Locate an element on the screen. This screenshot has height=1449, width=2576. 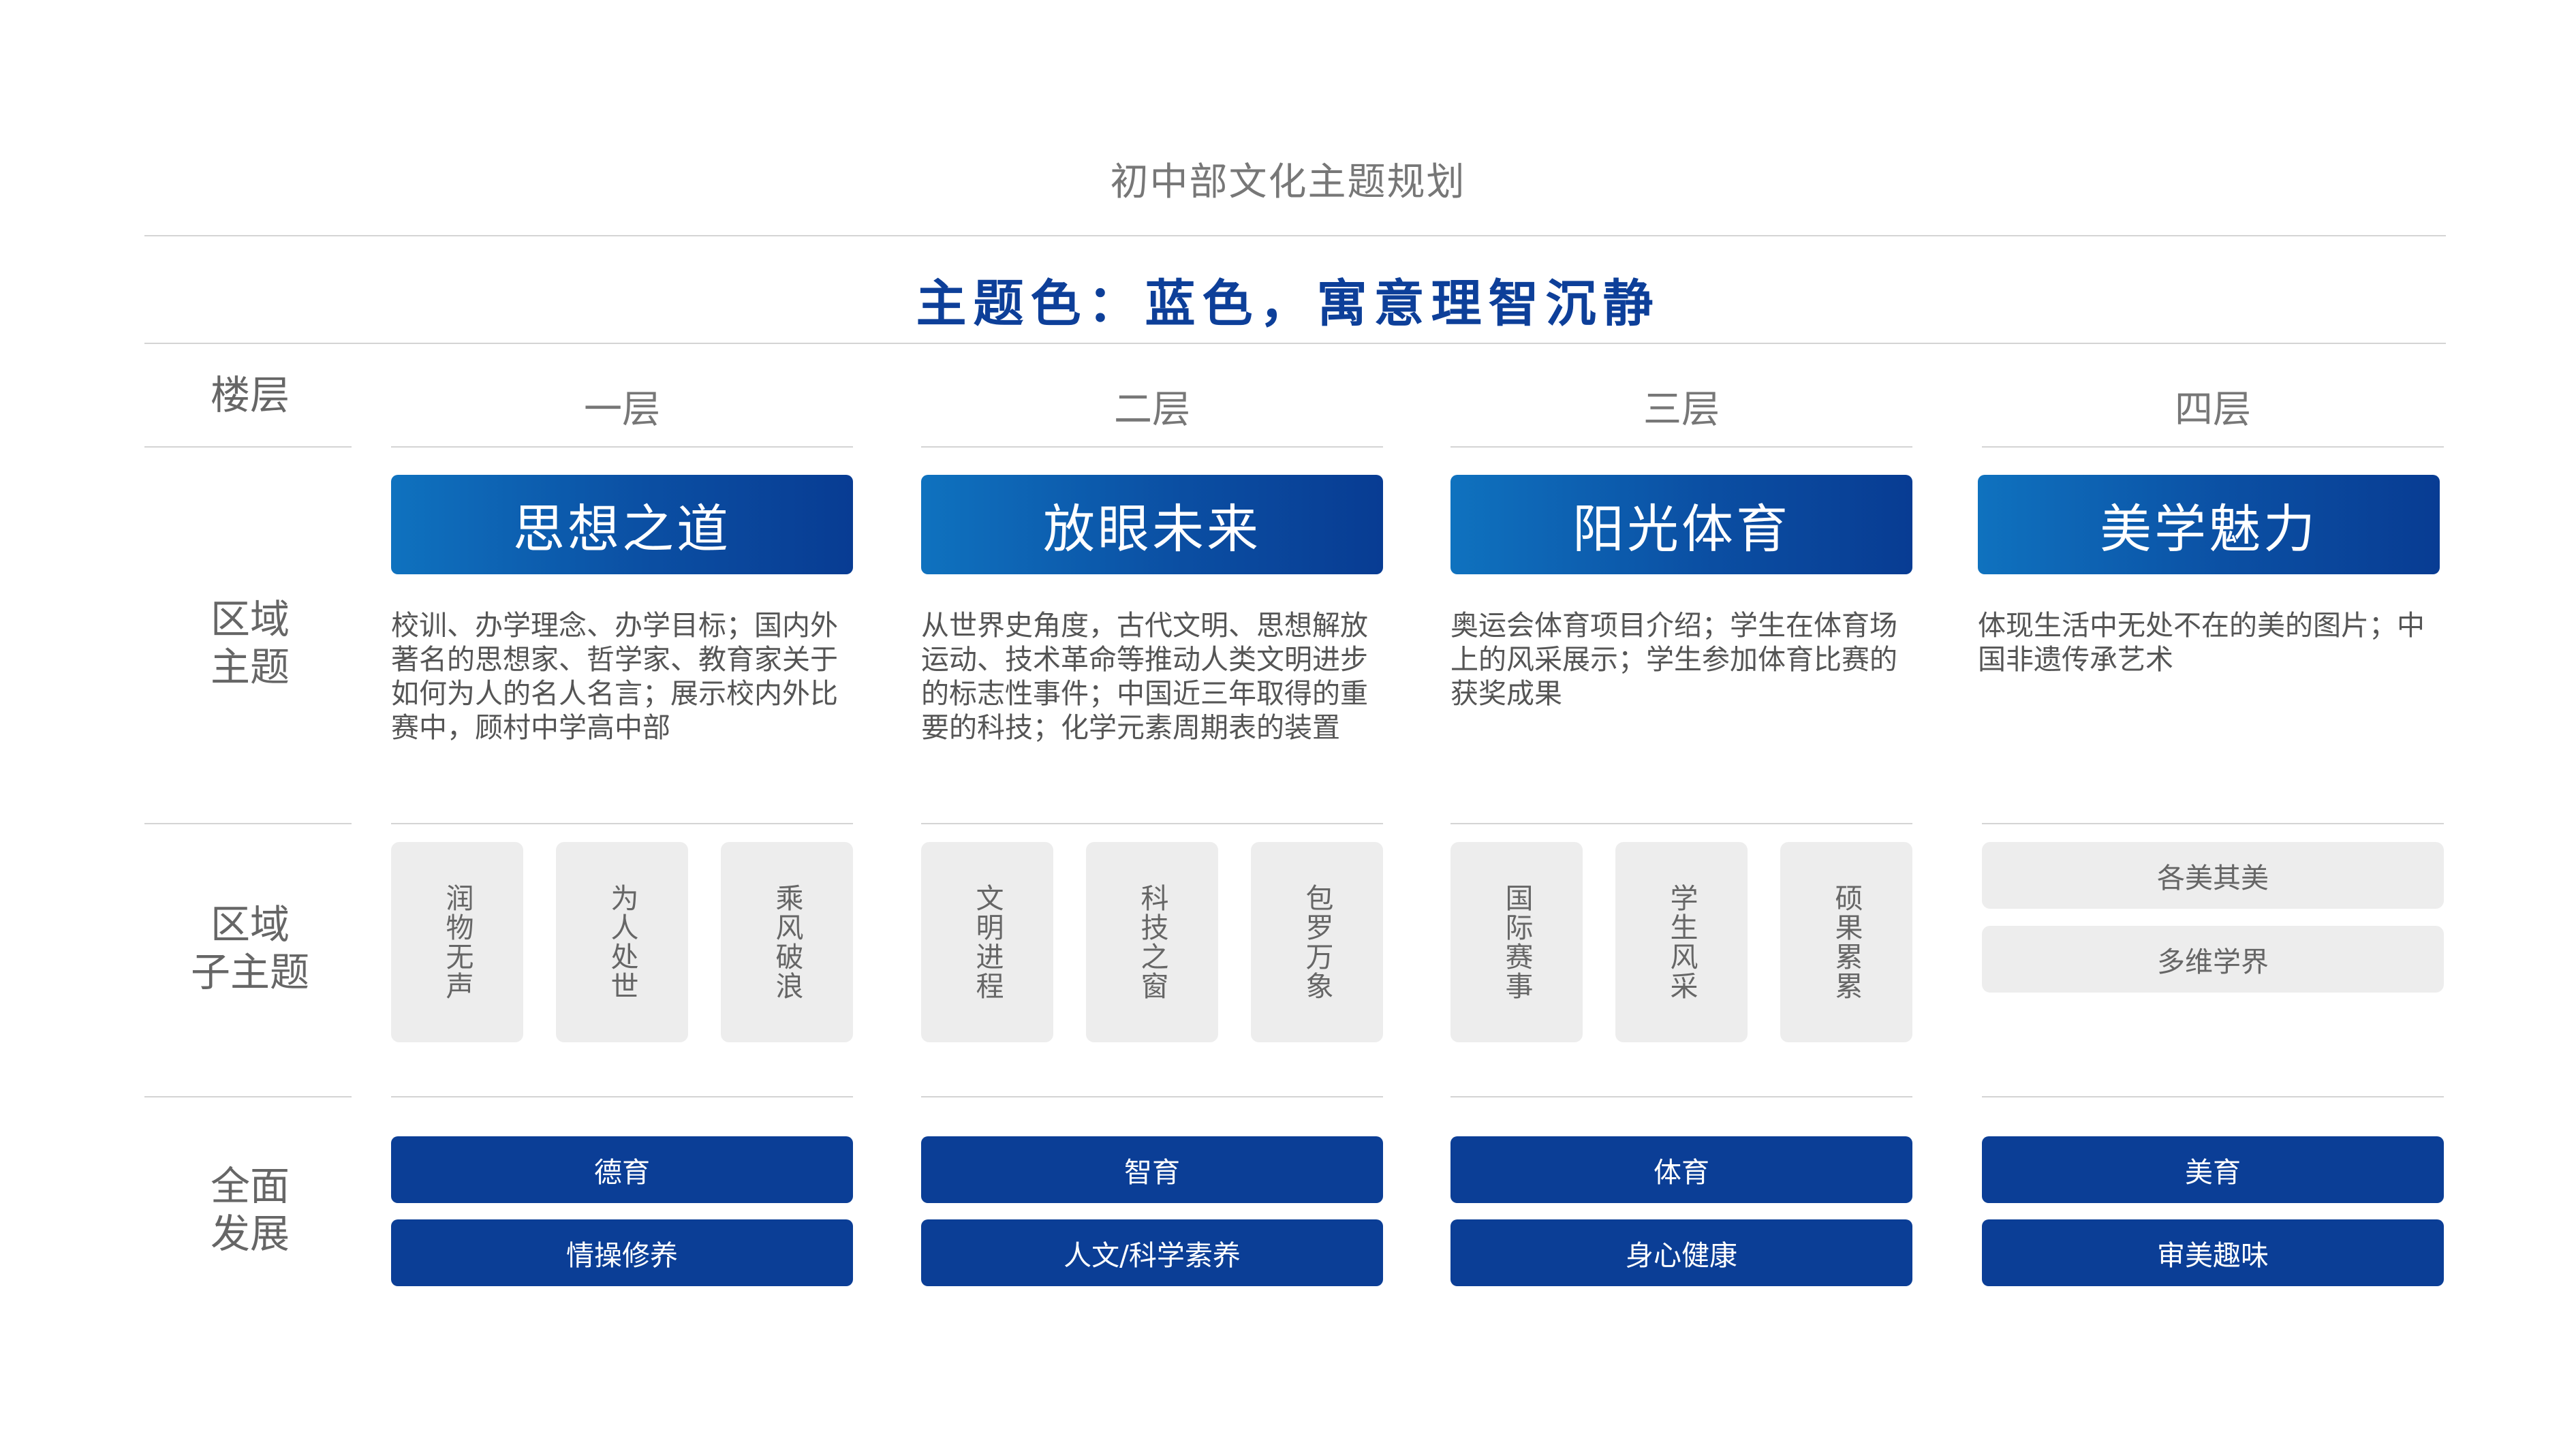
sub-theme-bar: 多维学界 is located at coordinates (2213, 959).